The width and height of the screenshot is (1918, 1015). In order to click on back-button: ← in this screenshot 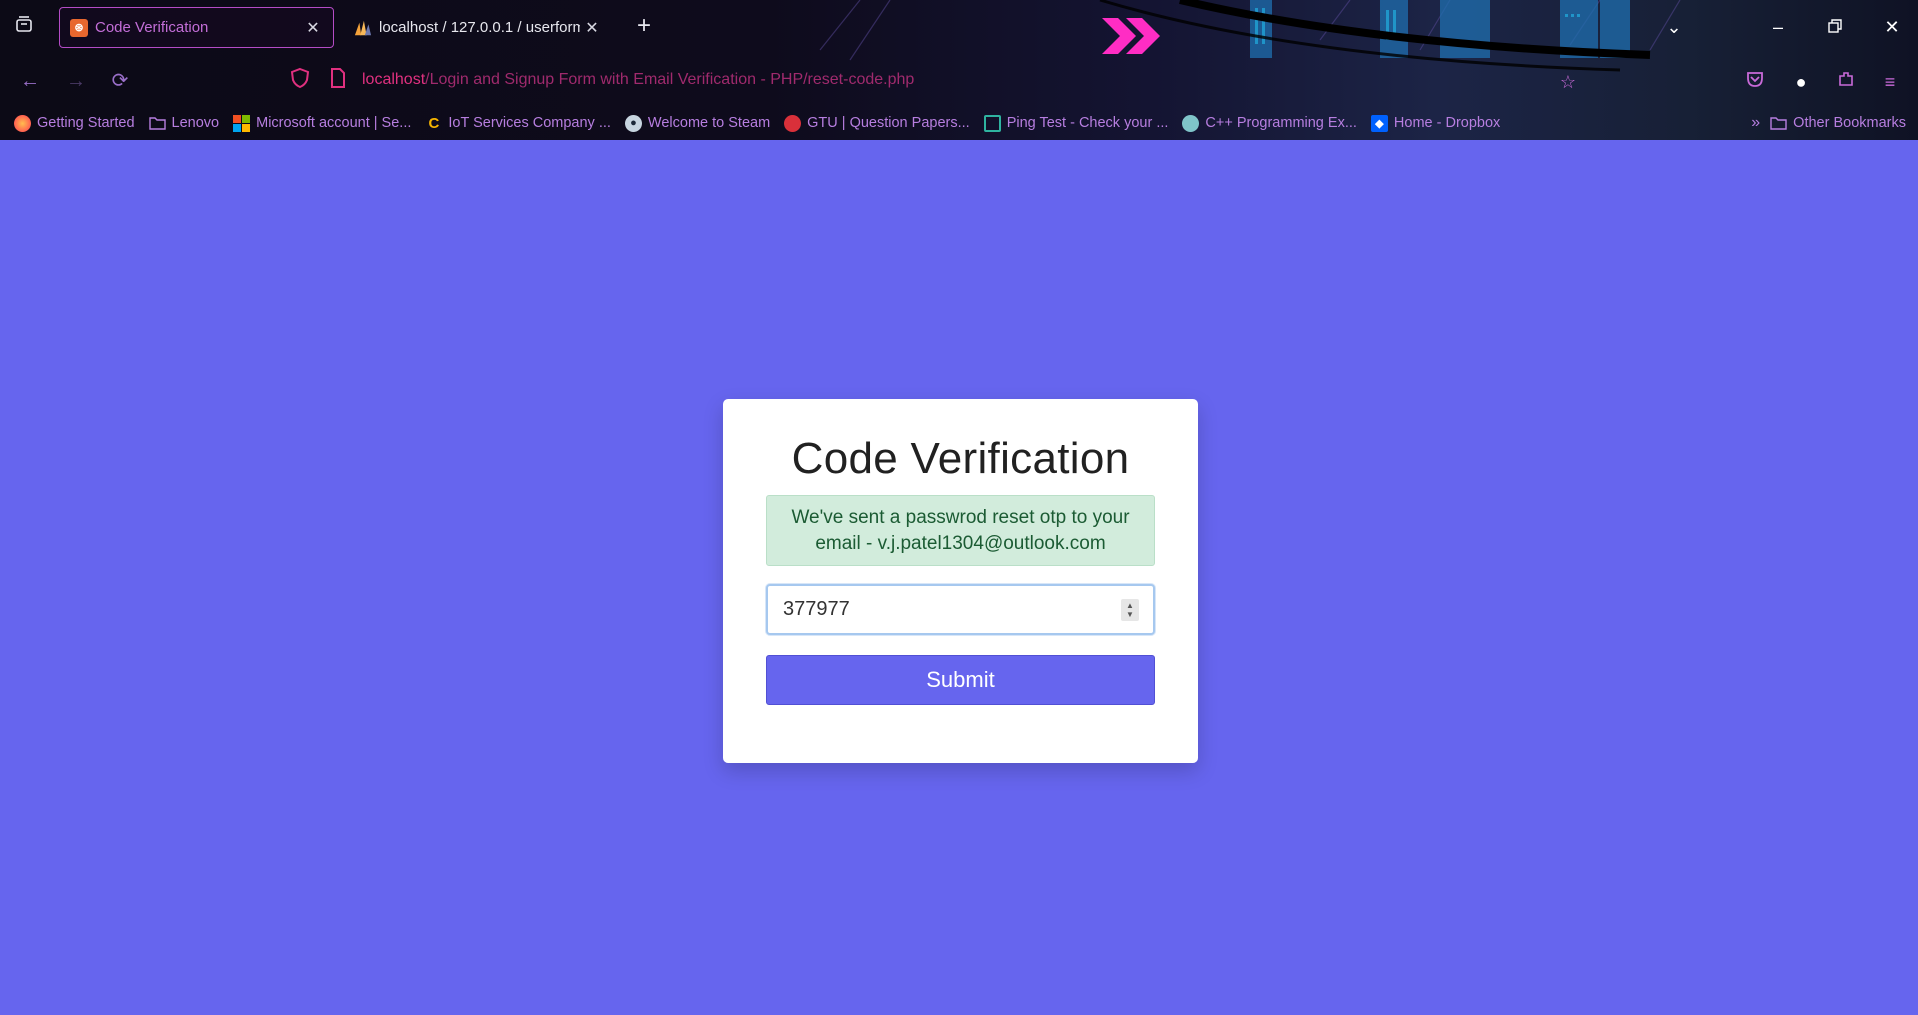, I will do `click(30, 81)`.